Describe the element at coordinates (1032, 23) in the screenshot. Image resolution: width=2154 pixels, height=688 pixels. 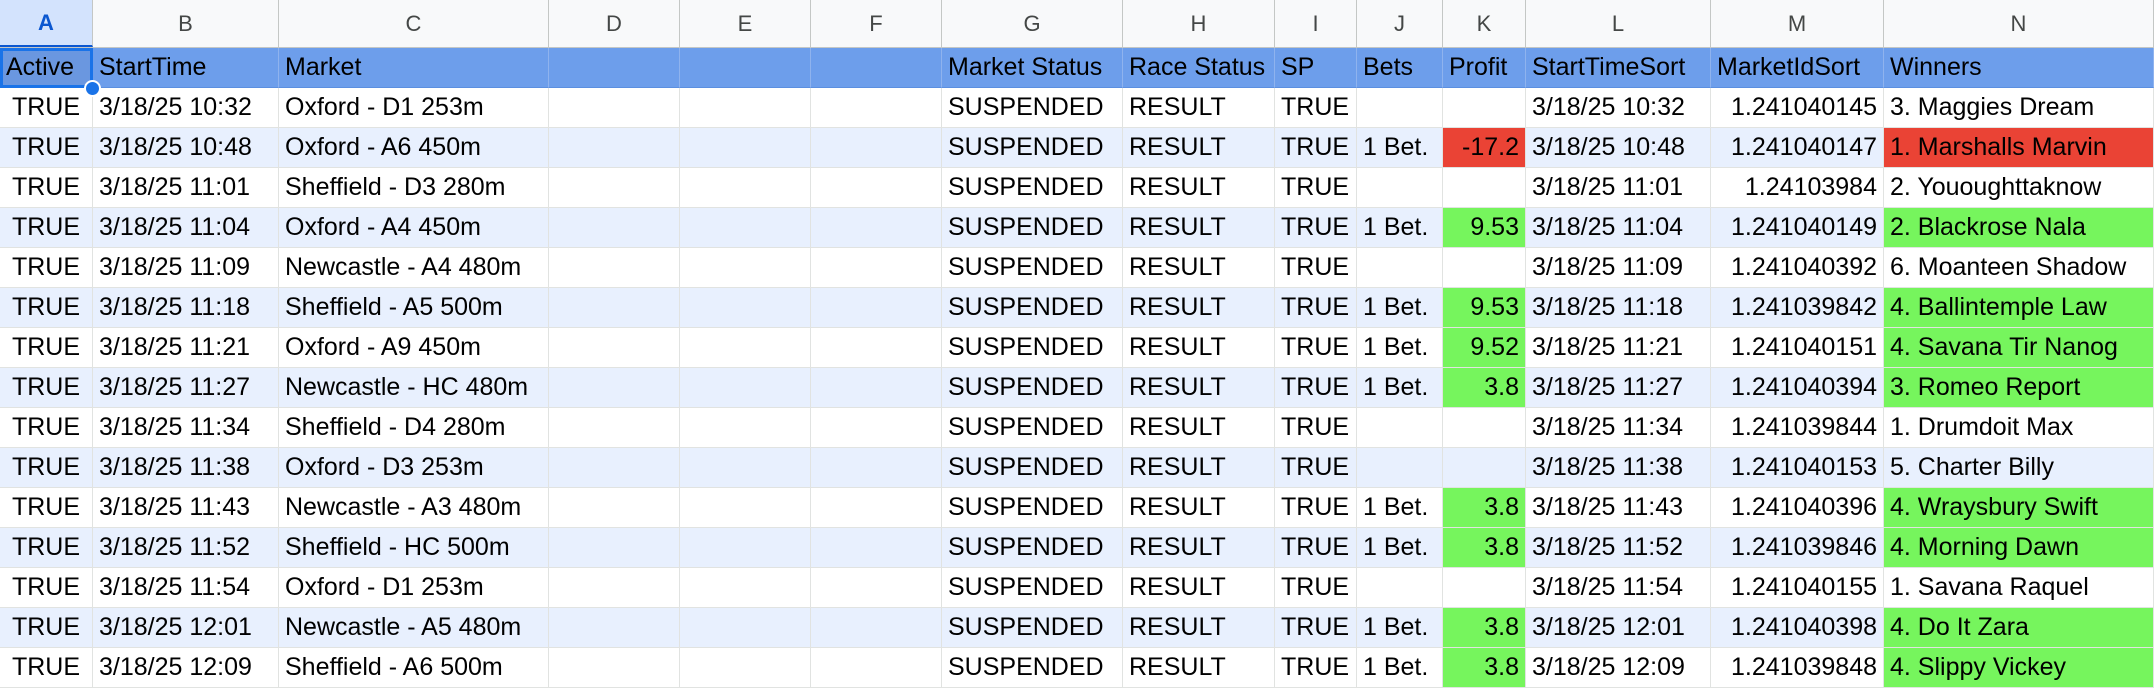
I see `column-header-g: G` at that location.